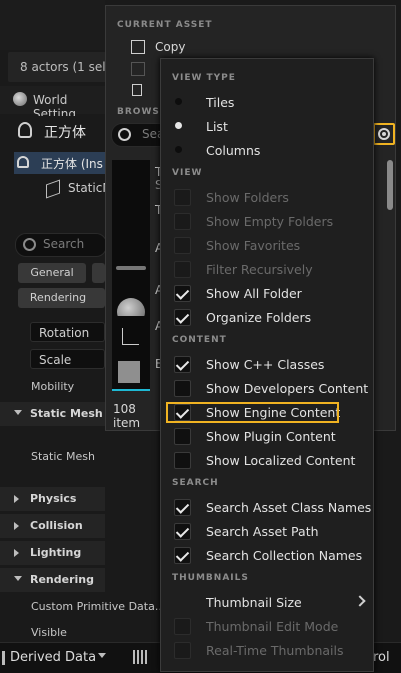 This screenshot has width=401, height=673. Describe the element at coordinates (280, 460) in the screenshot. I see `show-localized-content-item: Show Localized Content` at that location.